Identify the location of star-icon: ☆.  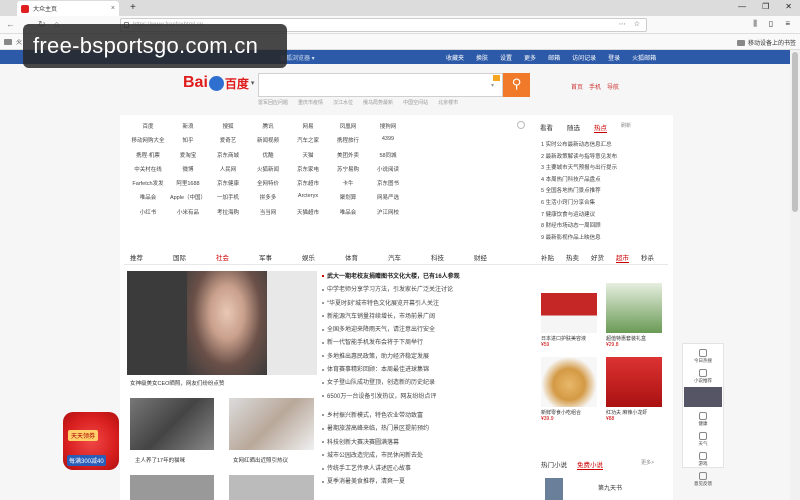
(637, 25).